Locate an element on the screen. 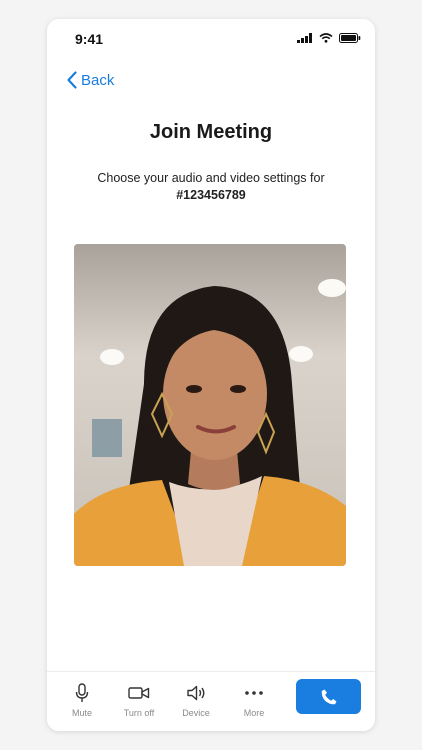 The height and width of the screenshot is (750, 422). back-label: Back is located at coordinates (98, 80).